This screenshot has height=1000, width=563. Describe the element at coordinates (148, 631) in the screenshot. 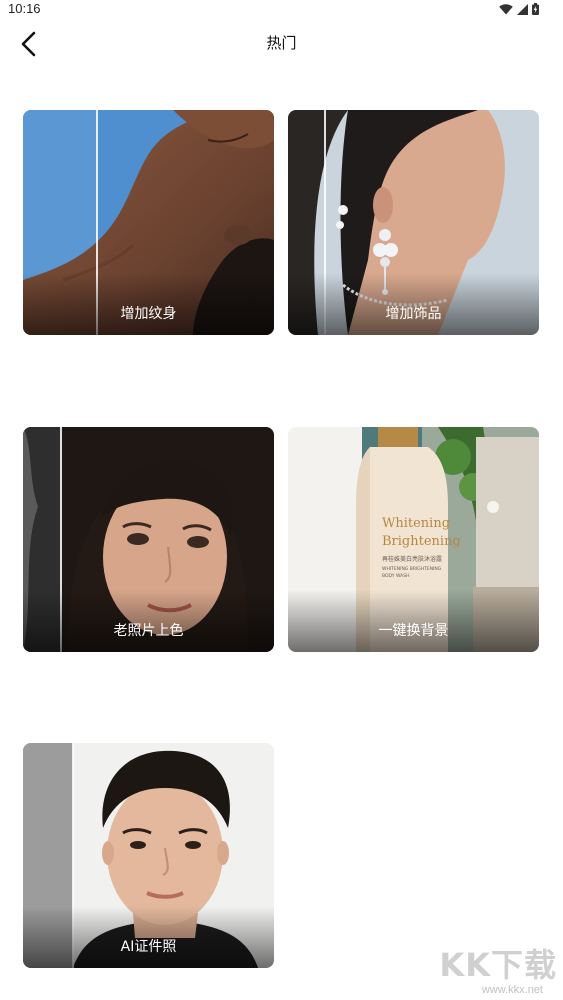

I see `card-label: 老照片上色` at that location.